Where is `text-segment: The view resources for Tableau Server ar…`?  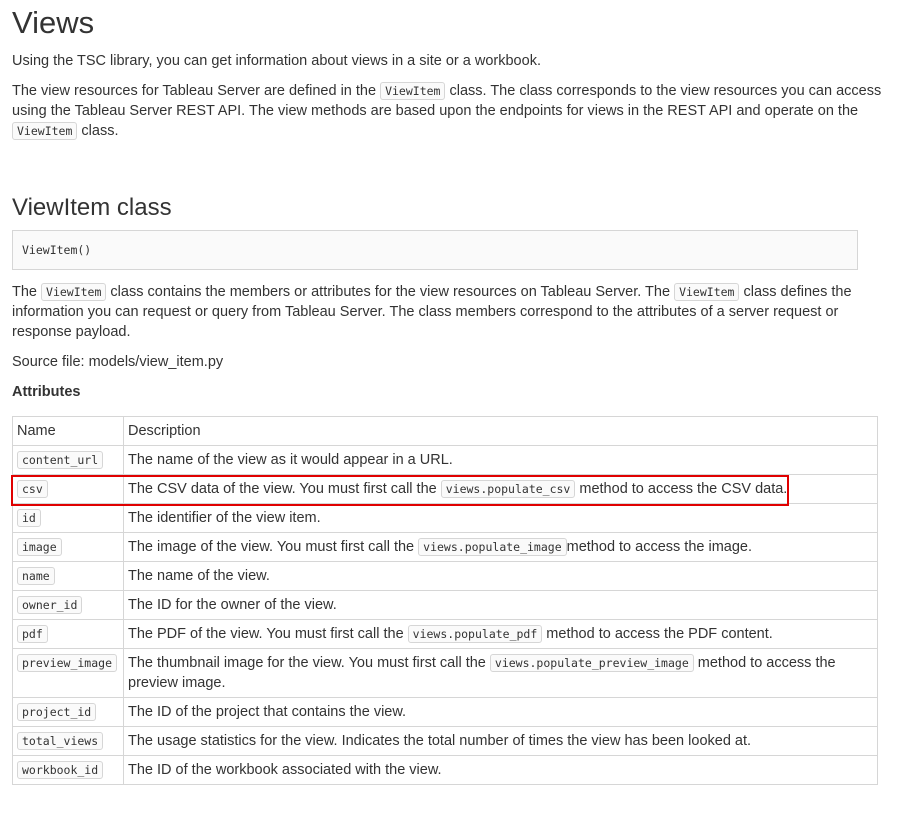
text-segment: The view resources for Tableau Server ar… is located at coordinates (196, 91).